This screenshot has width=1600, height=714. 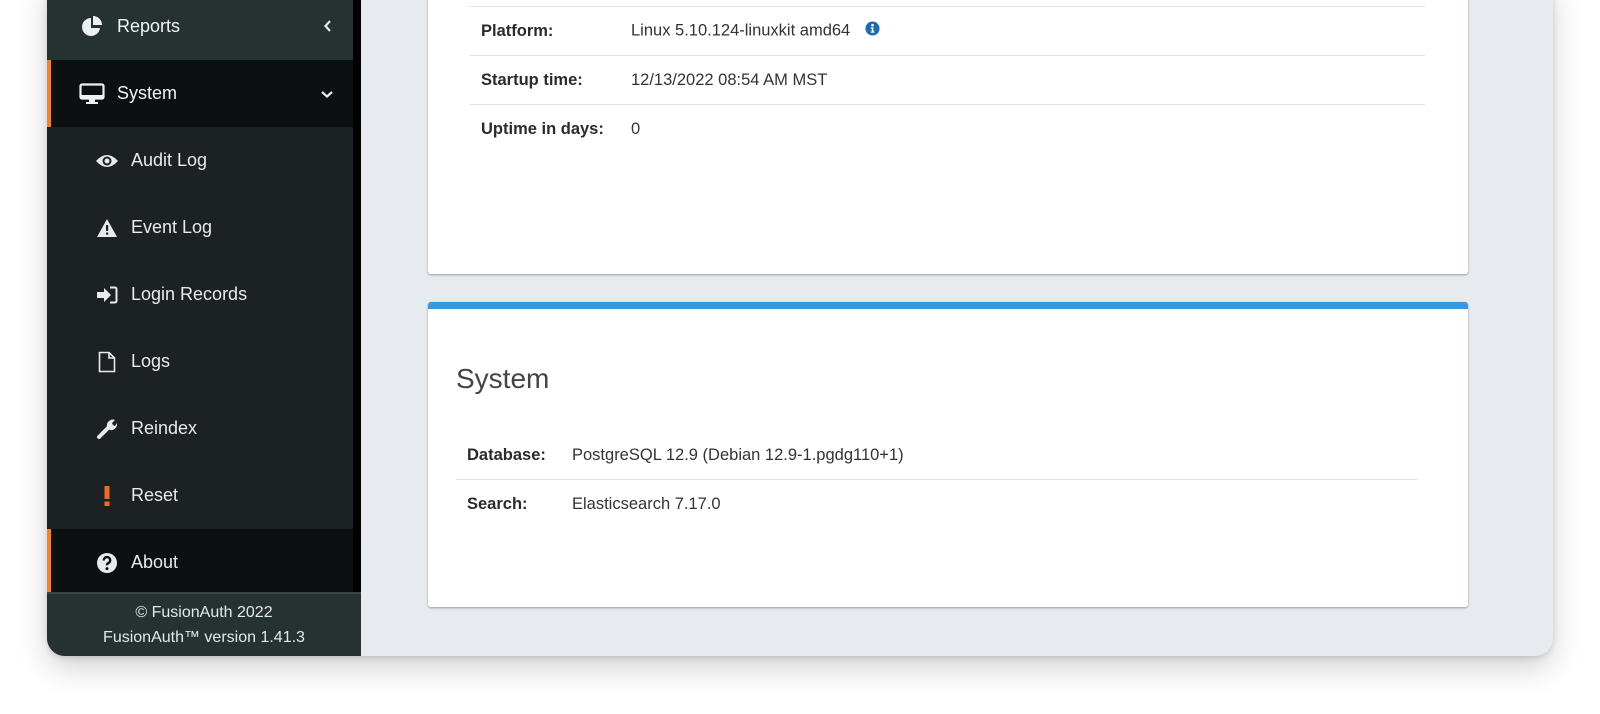 I want to click on sidebar-item-label: Login Records, so click(x=189, y=294).